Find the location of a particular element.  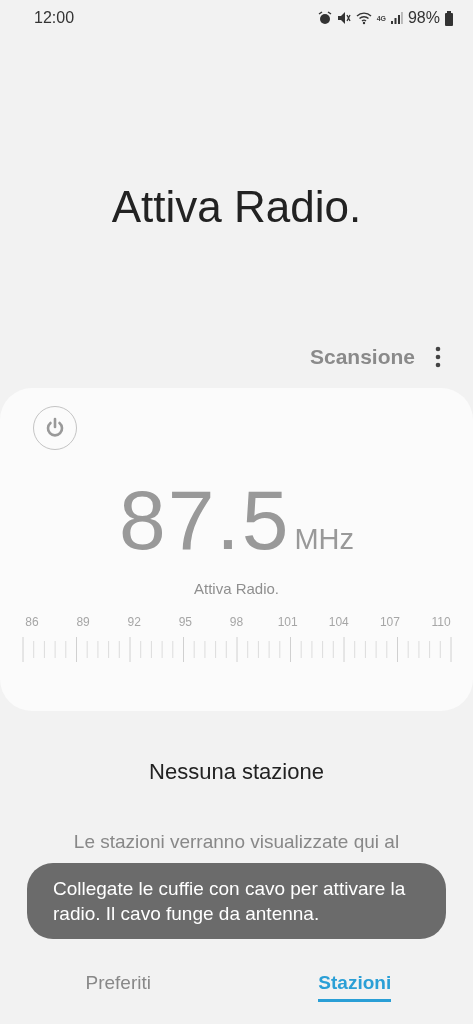

page-title: Attiva Radio. is located at coordinates (236, 207).